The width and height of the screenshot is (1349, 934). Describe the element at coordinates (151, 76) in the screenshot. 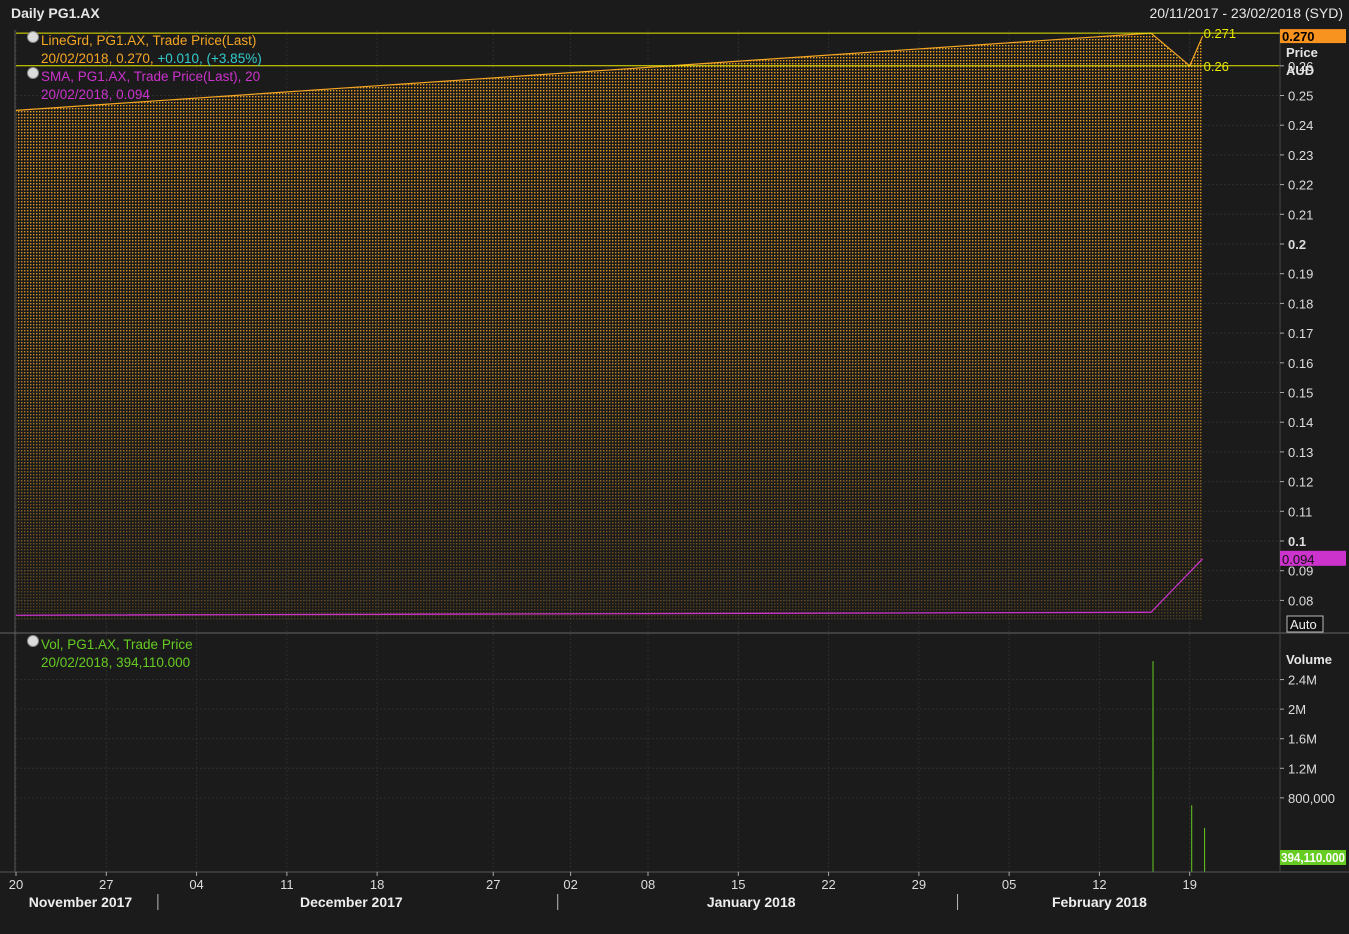

I see `sma-legend-name: SMA, PG1.AX, Trade Price(Last), 20` at that location.